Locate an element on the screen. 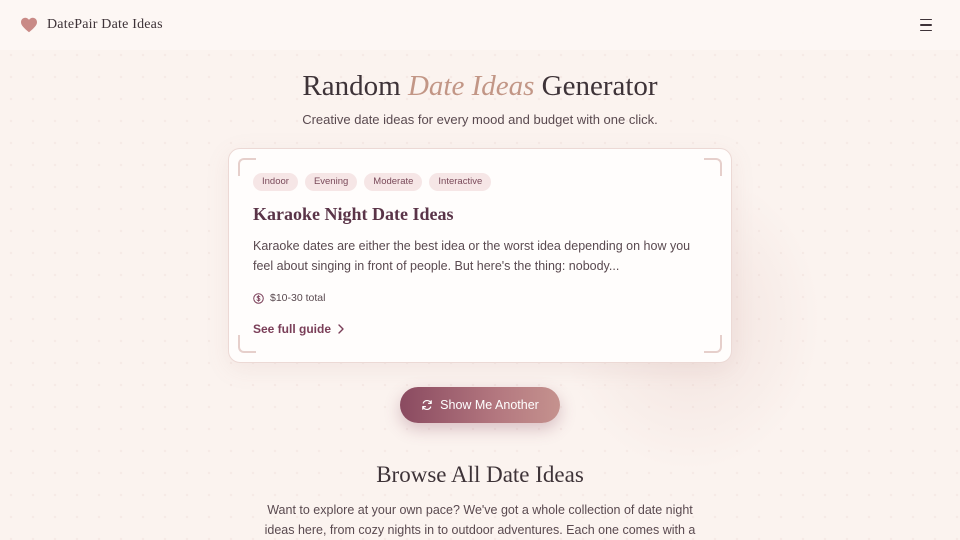  tag-interactive: Interactive is located at coordinates (460, 182).